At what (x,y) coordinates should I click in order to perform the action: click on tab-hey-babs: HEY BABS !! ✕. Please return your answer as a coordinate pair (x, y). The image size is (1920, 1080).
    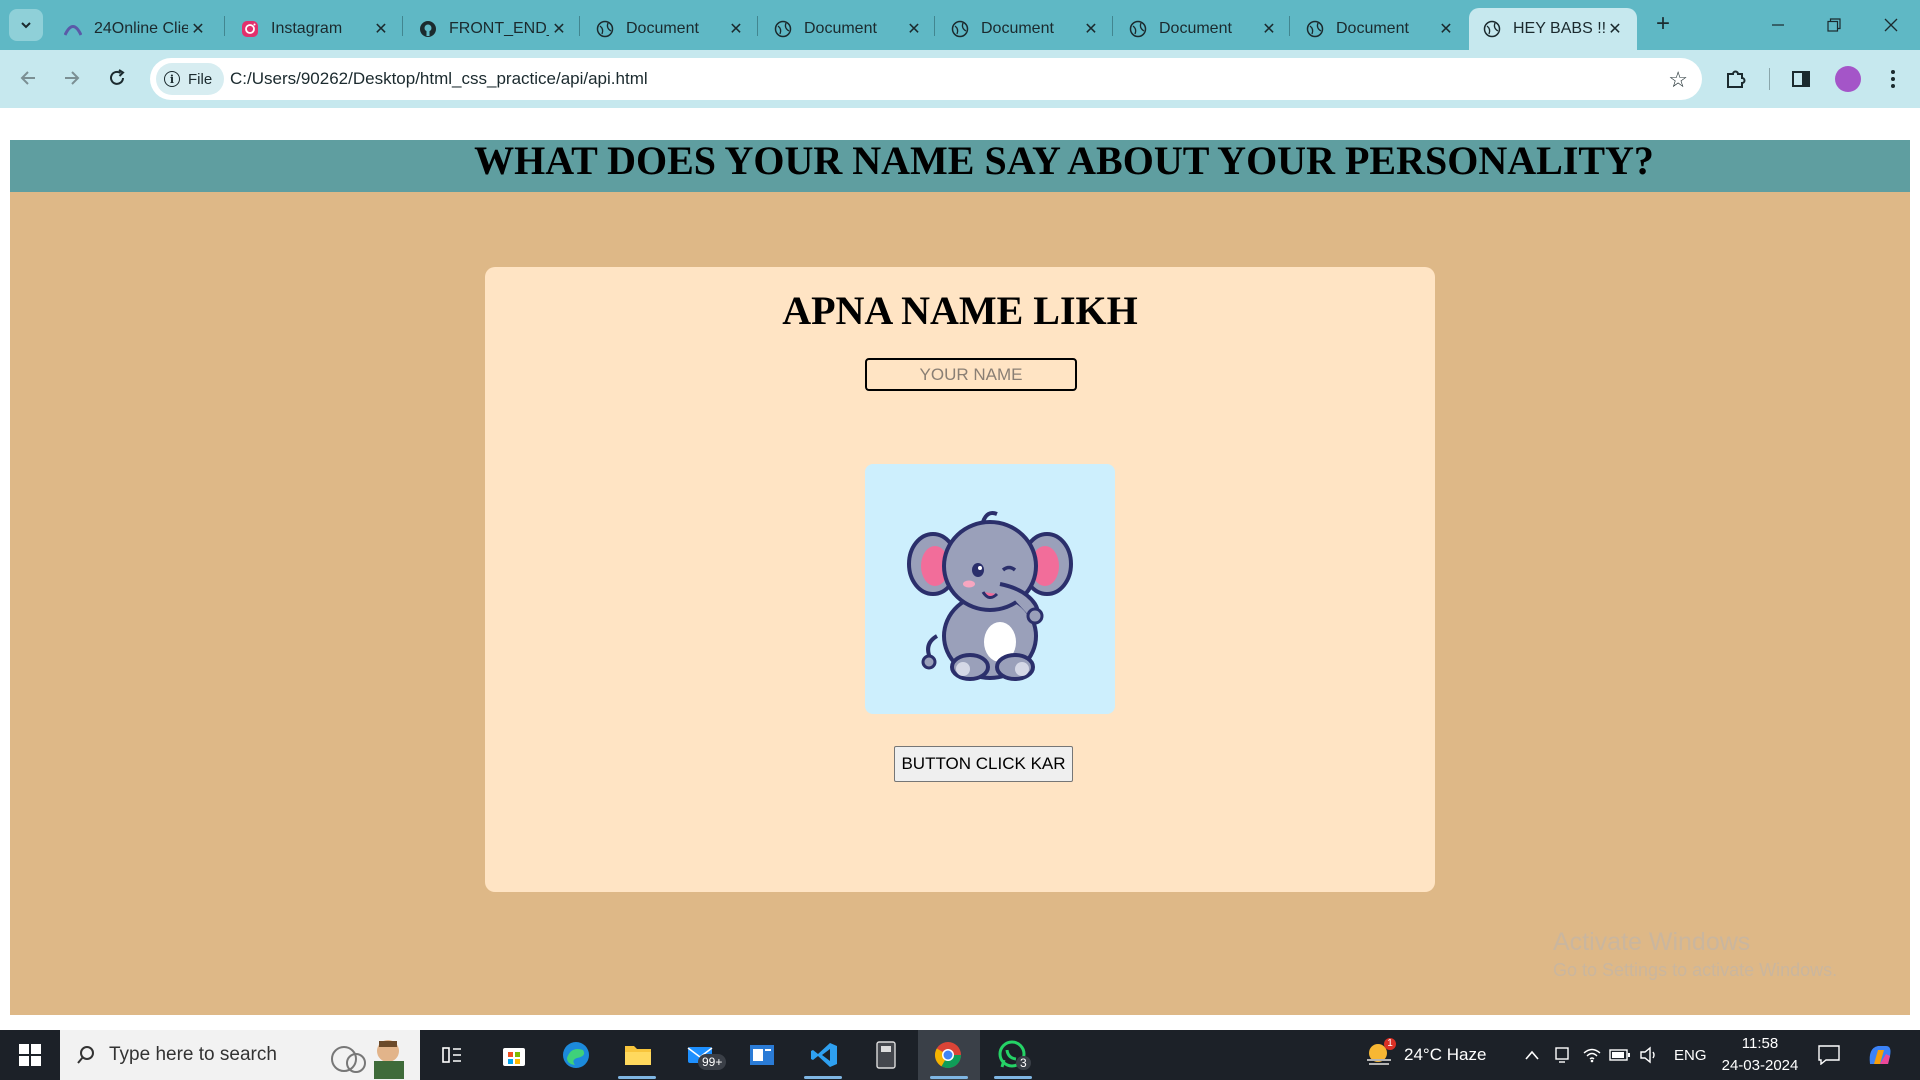
    Looking at the image, I should click on (1553, 29).